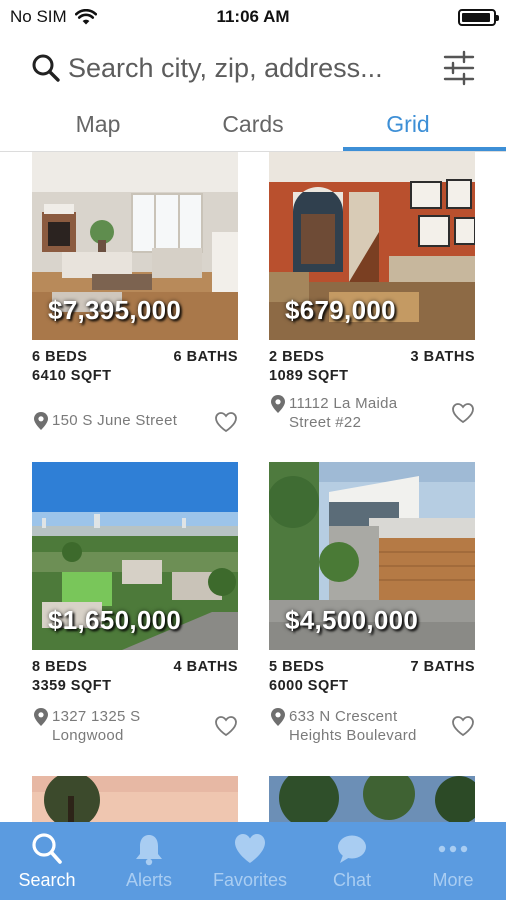 Image resolution: width=506 pixels, height=900 pixels. What do you see at coordinates (98, 127) in the screenshot?
I see `tab-map: Map` at bounding box center [98, 127].